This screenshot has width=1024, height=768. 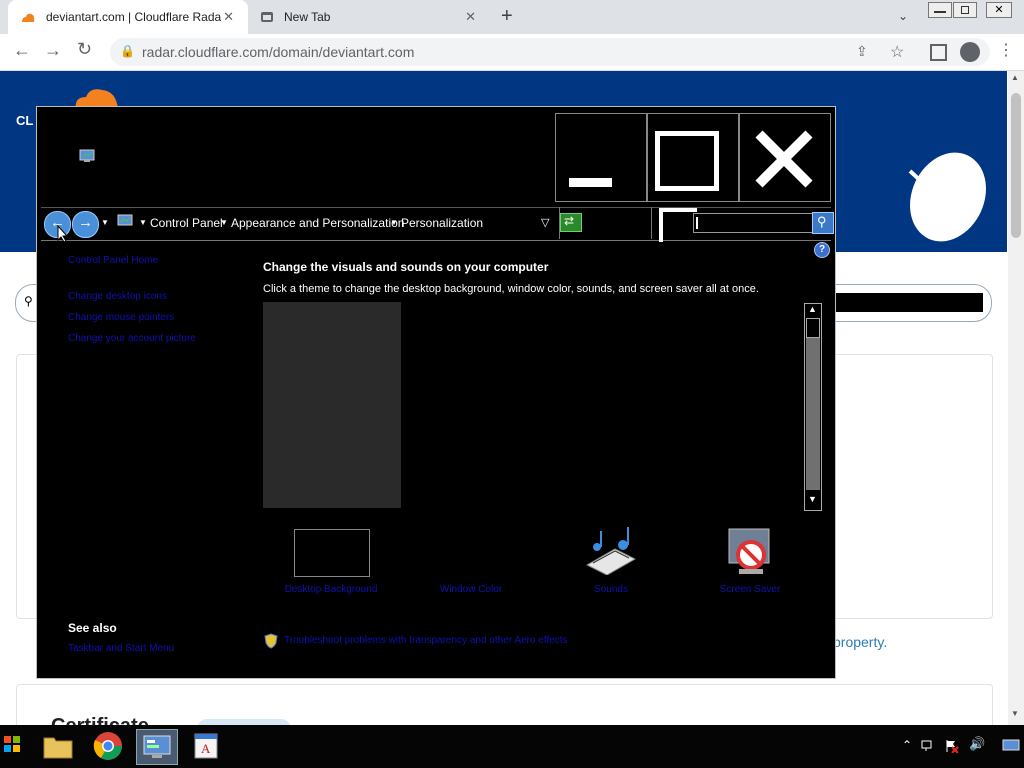 What do you see at coordinates (678, 225) in the screenshot?
I see `search-frame` at bounding box center [678, 225].